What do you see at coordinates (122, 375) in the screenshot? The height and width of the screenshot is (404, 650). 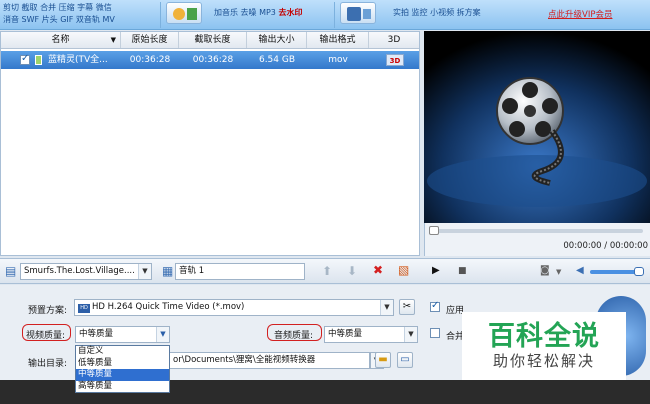 I see `quality-option-selected: 中等质量` at bounding box center [122, 375].